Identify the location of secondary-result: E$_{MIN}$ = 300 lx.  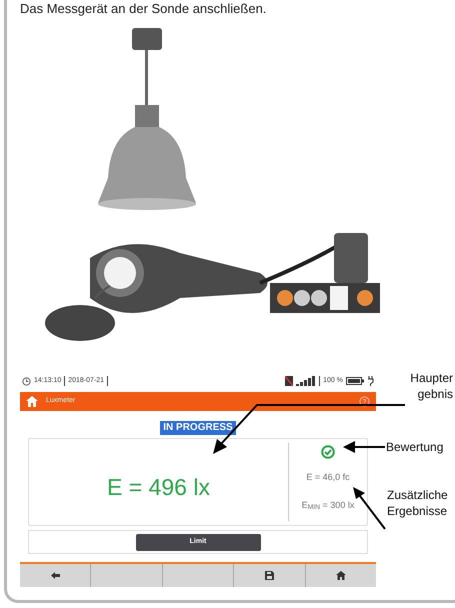
(328, 505).